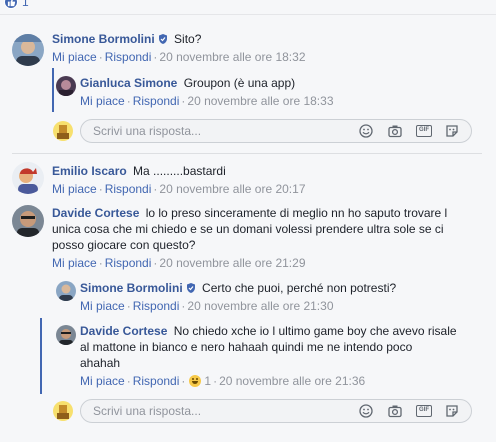  I want to click on reply-author: Gianluca Simone, so click(128, 83).